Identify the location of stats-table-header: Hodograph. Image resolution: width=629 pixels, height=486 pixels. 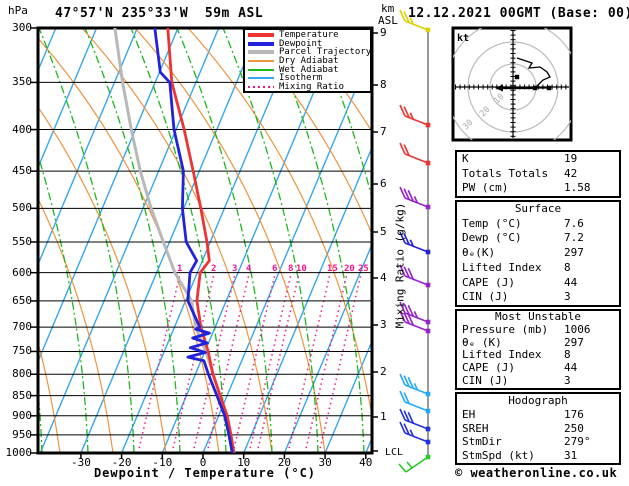
(538, 400).